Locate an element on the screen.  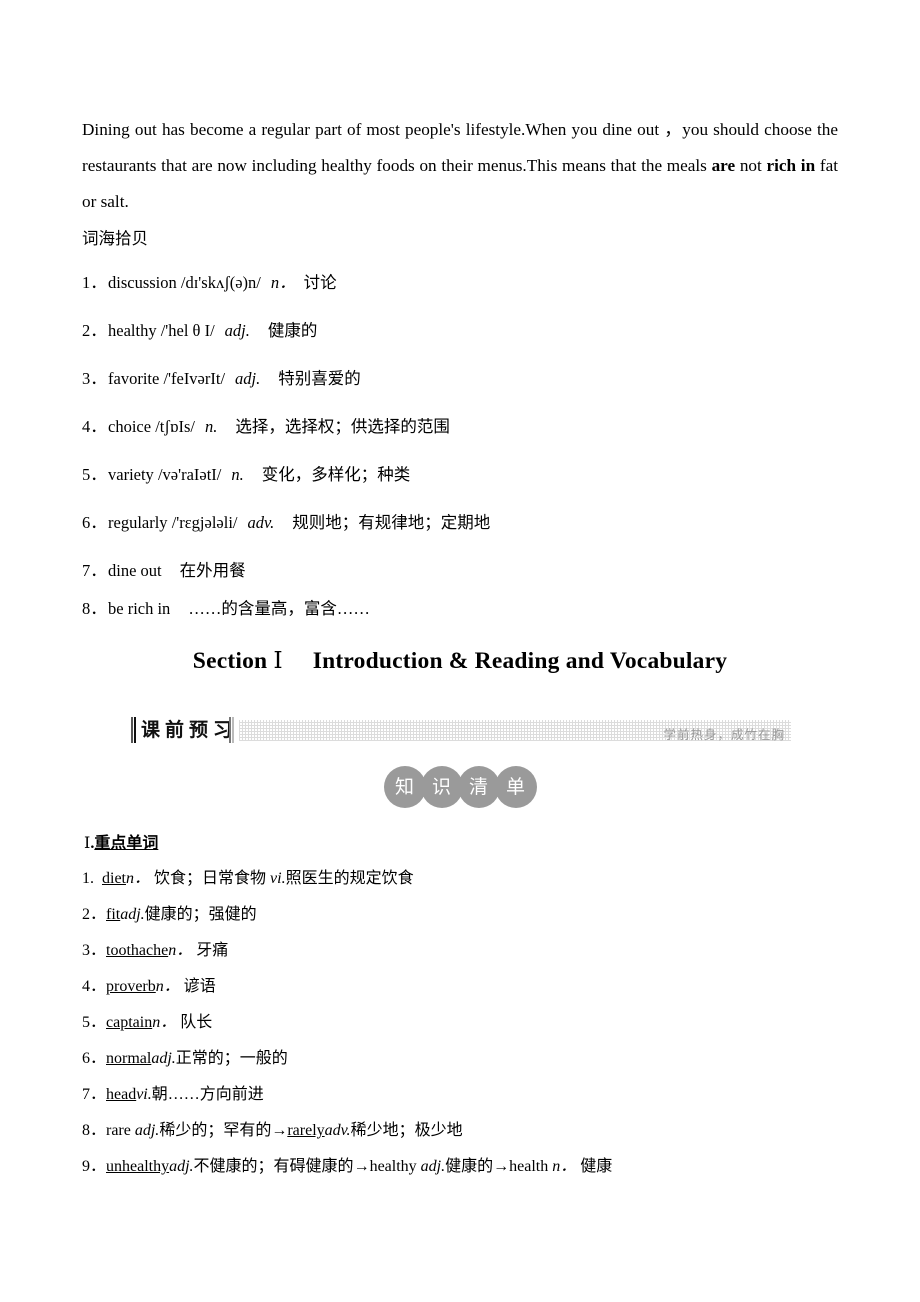
vocab-item: 7．dine out 在外用餐 is located at coordinates (462, 575).